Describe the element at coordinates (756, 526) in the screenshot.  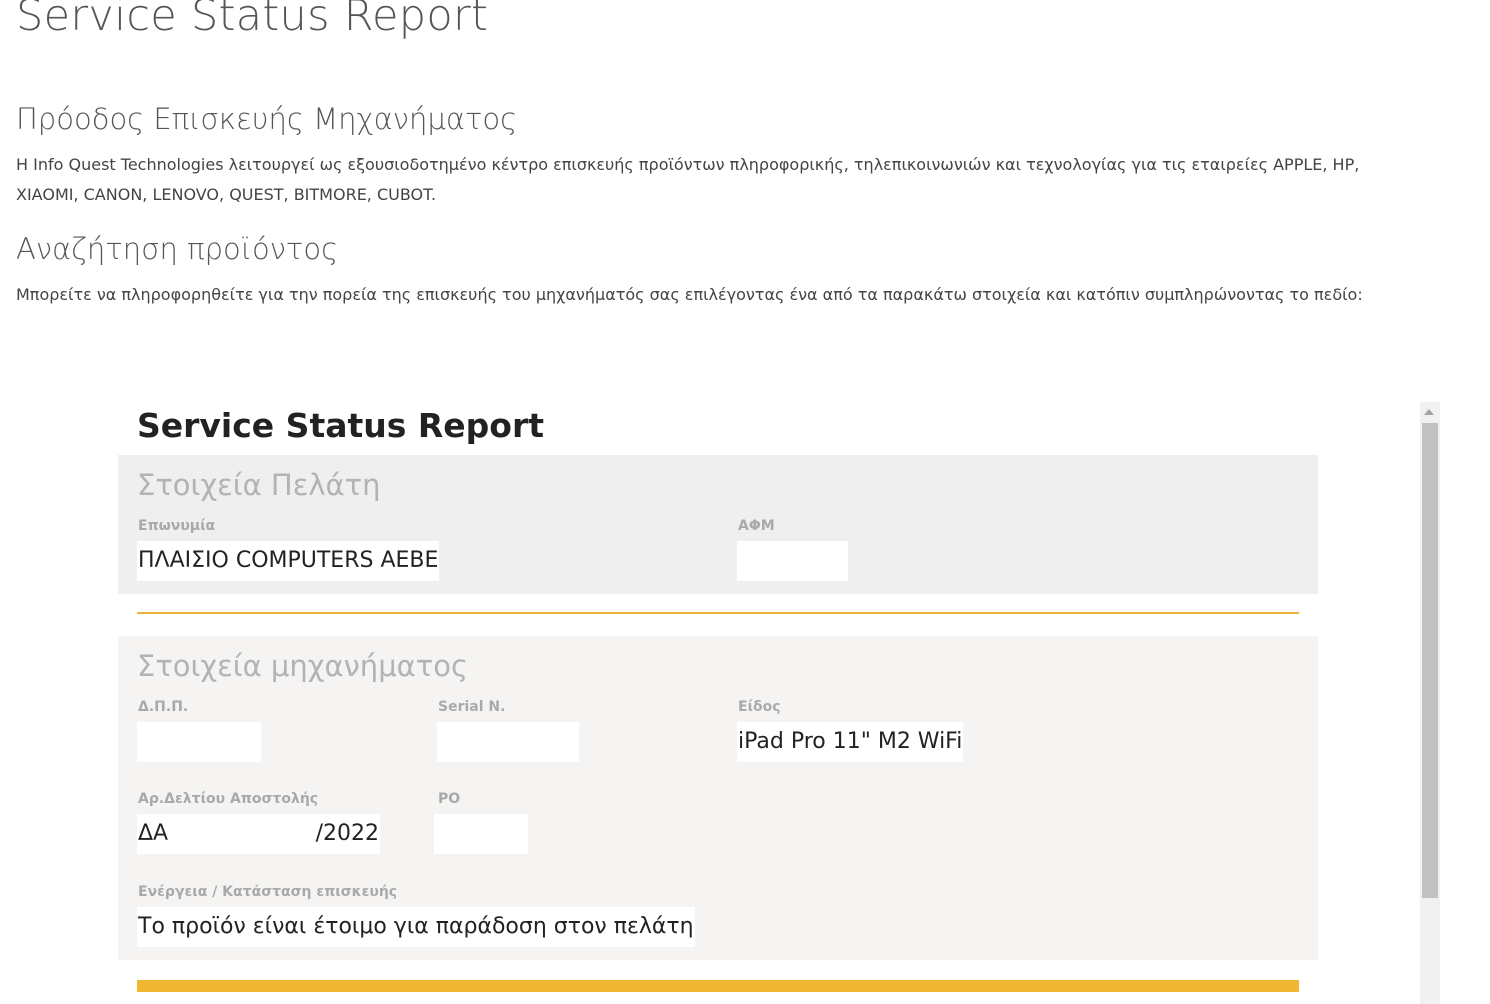
I see `vat-number-label: ΑΦΜ` at that location.